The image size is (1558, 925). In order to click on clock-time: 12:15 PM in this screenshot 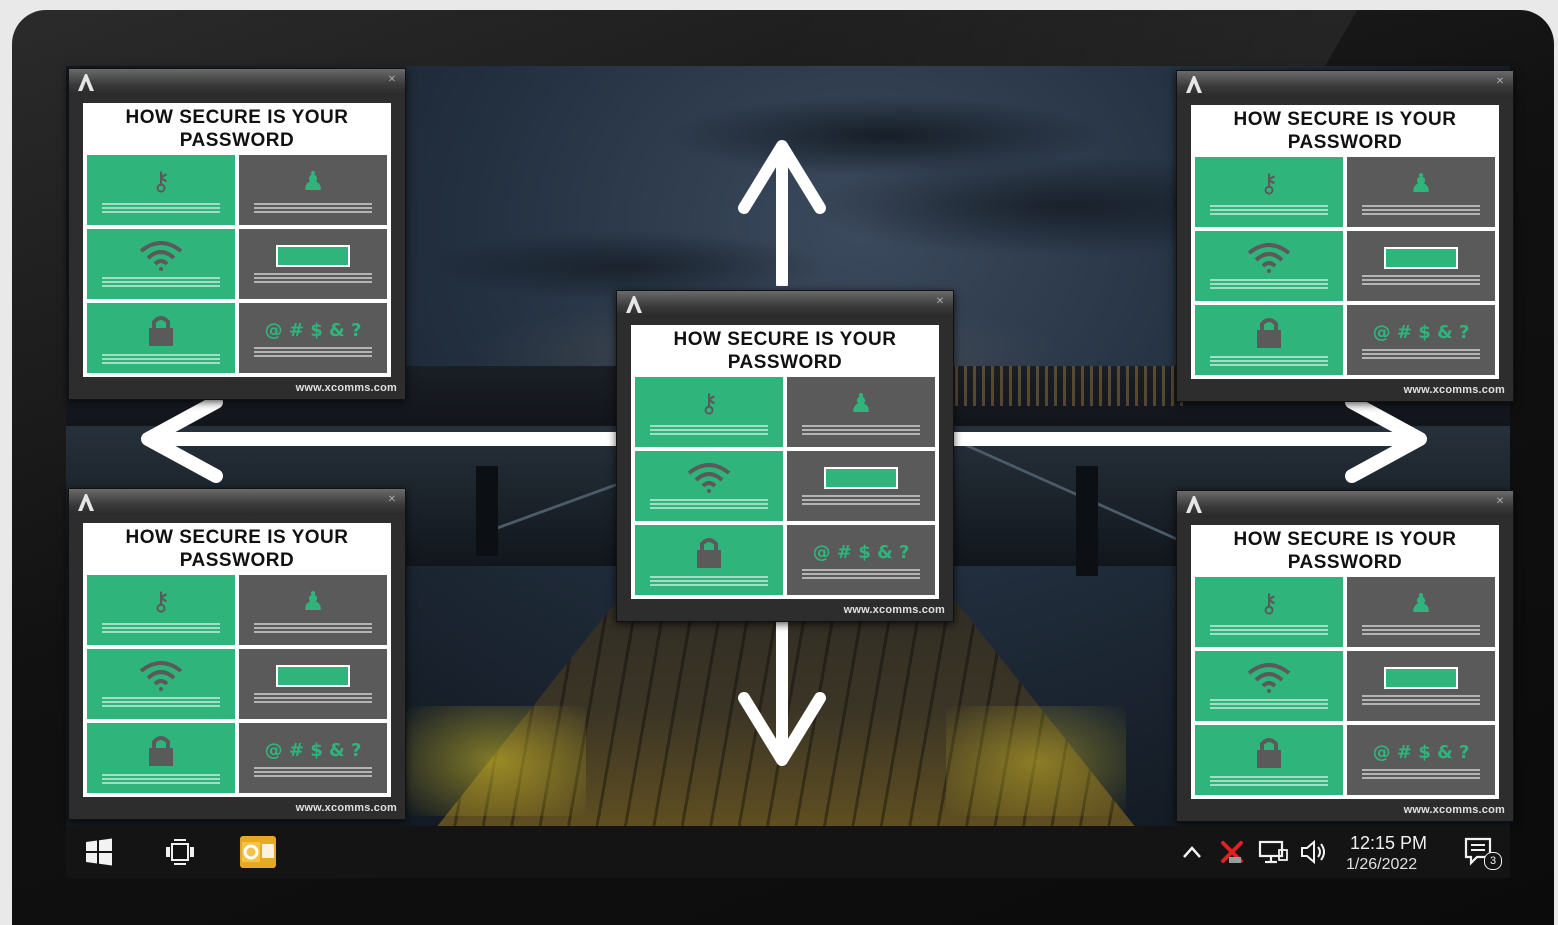, I will do `click(1388, 843)`.